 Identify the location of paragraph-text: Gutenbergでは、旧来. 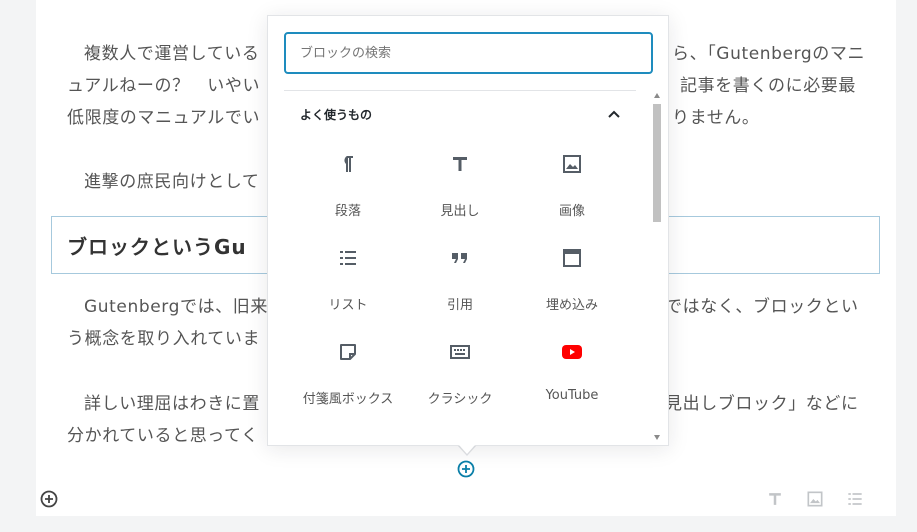
(176, 307).